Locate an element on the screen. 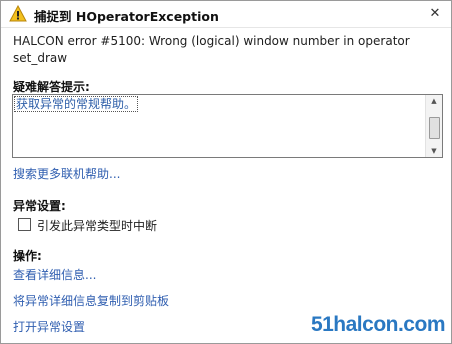 This screenshot has width=452, height=344. site-watermark: 51halcon.com is located at coordinates (378, 324).